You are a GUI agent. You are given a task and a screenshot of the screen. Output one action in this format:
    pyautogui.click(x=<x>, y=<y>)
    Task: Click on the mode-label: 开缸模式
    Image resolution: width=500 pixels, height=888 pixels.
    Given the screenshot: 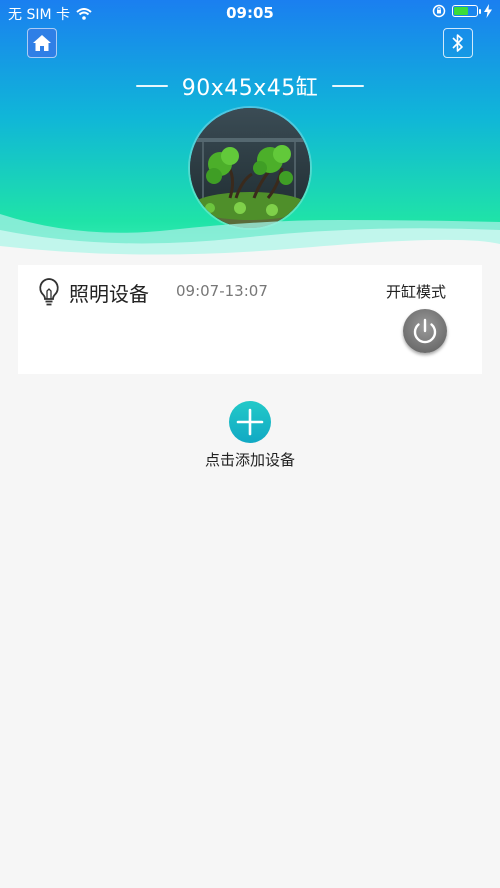 What is the action you would take?
    pyautogui.click(x=416, y=292)
    